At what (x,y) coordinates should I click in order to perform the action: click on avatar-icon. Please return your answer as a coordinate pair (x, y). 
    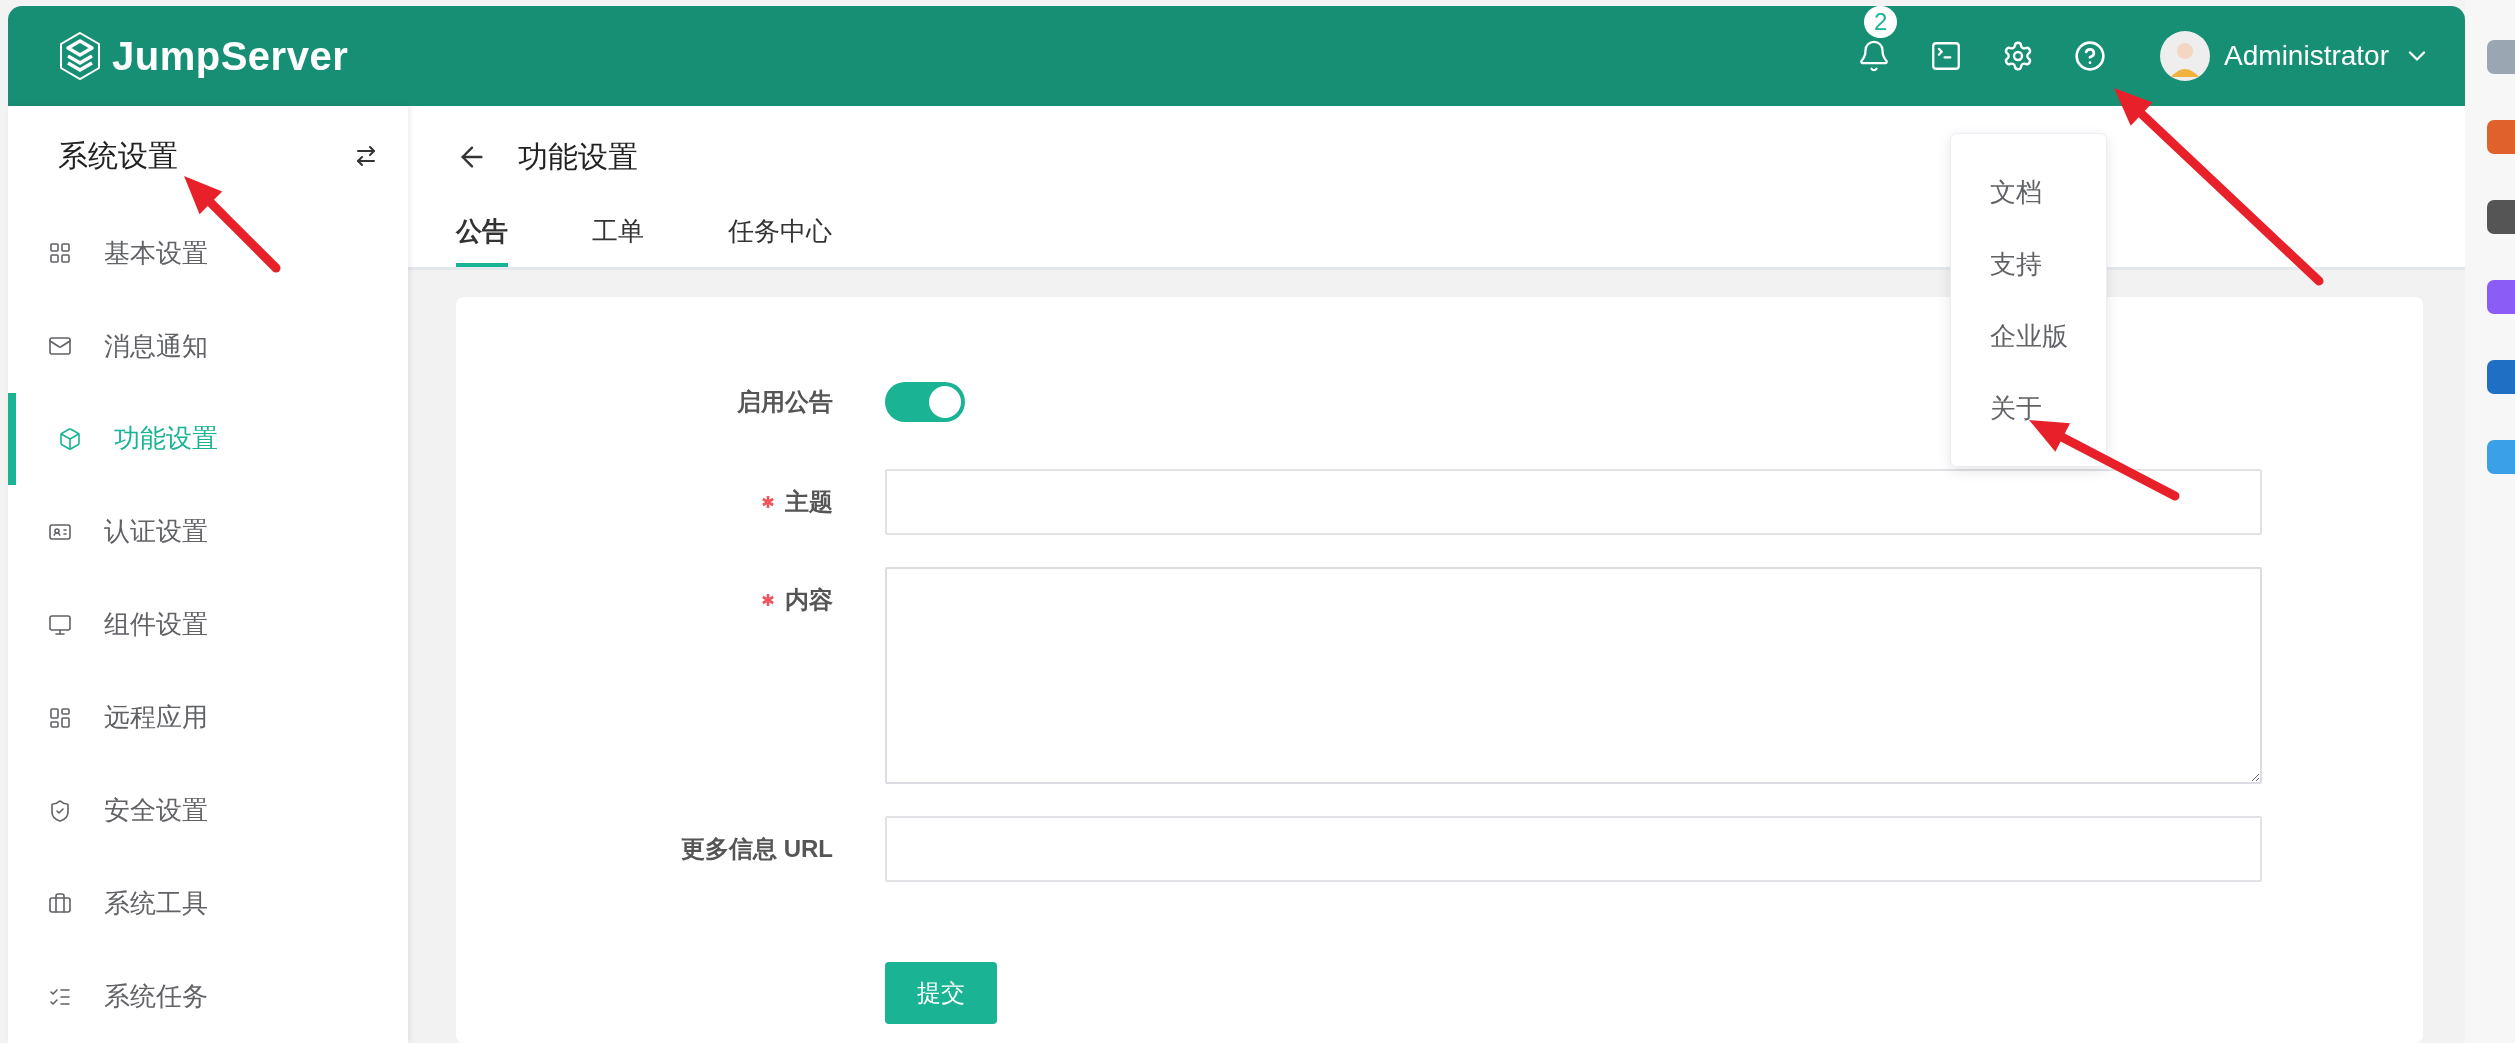
    Looking at the image, I should click on (2185, 56).